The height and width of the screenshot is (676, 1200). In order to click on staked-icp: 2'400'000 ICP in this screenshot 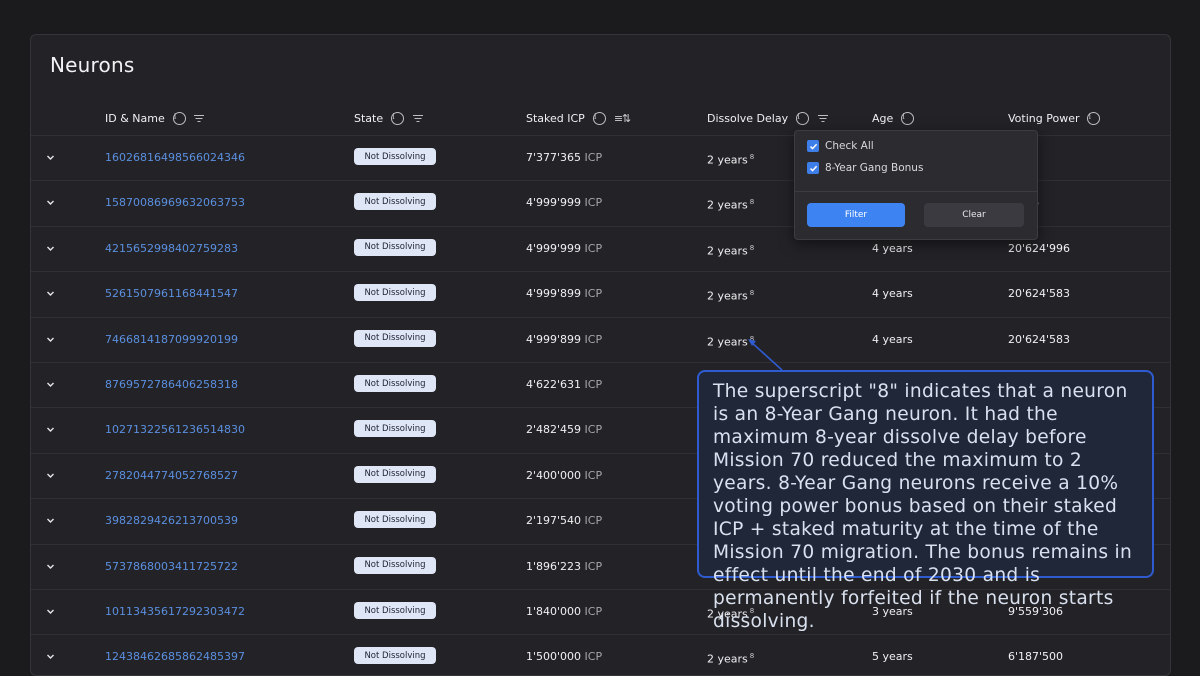, I will do `click(564, 475)`.